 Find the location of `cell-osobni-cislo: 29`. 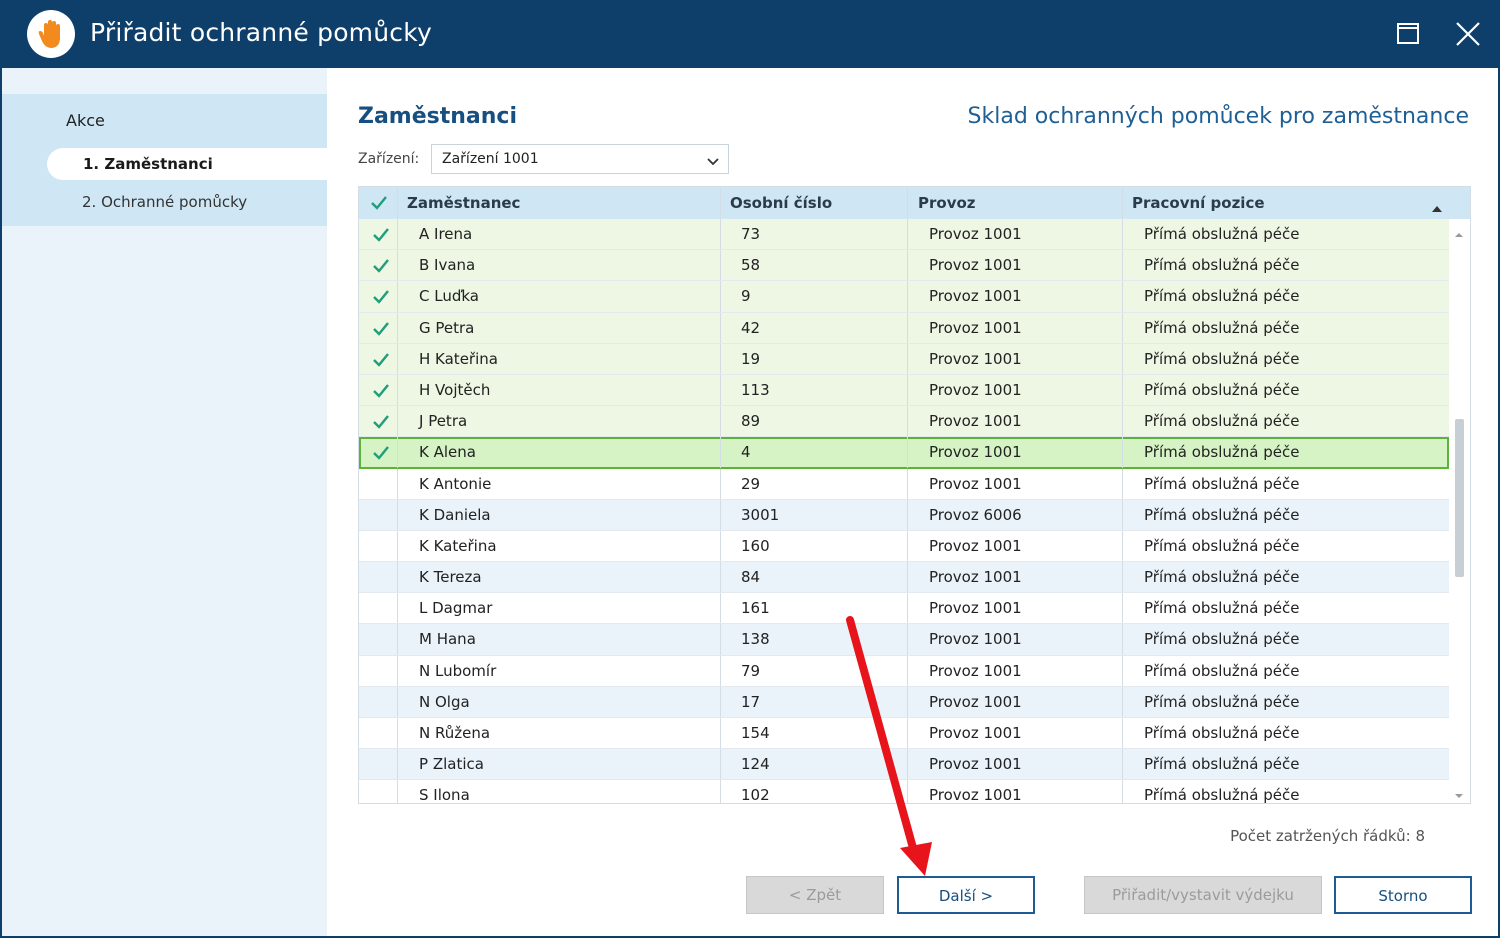

cell-osobni-cislo: 29 is located at coordinates (751, 483).